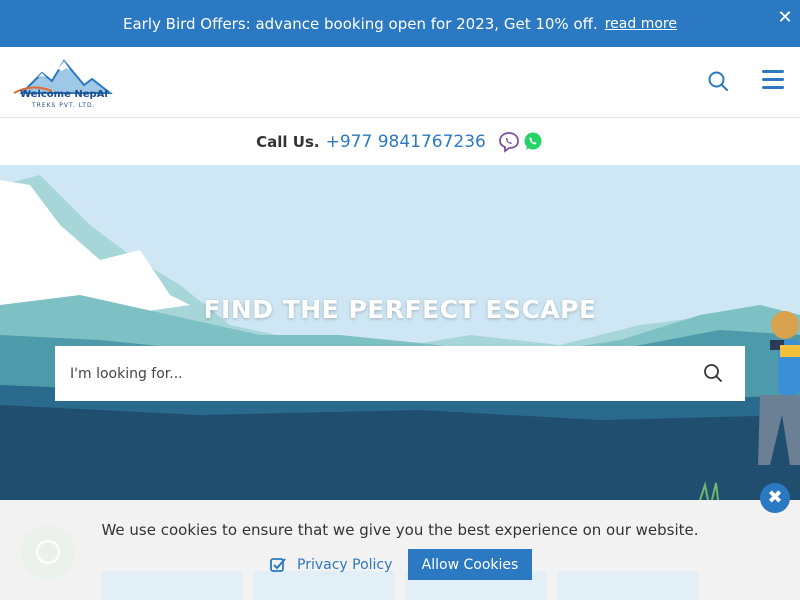 The height and width of the screenshot is (600, 800). I want to click on read-more-link: read more, so click(641, 24).